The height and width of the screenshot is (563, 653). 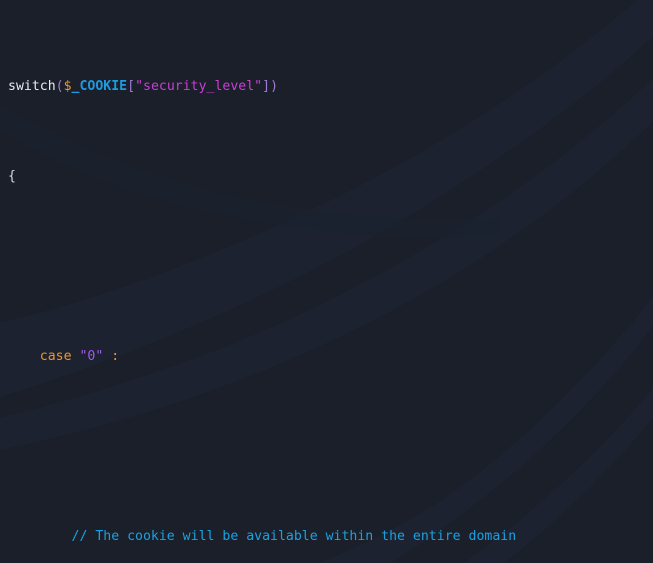 I want to click on code-line-5-blank, so click(x=330, y=447).